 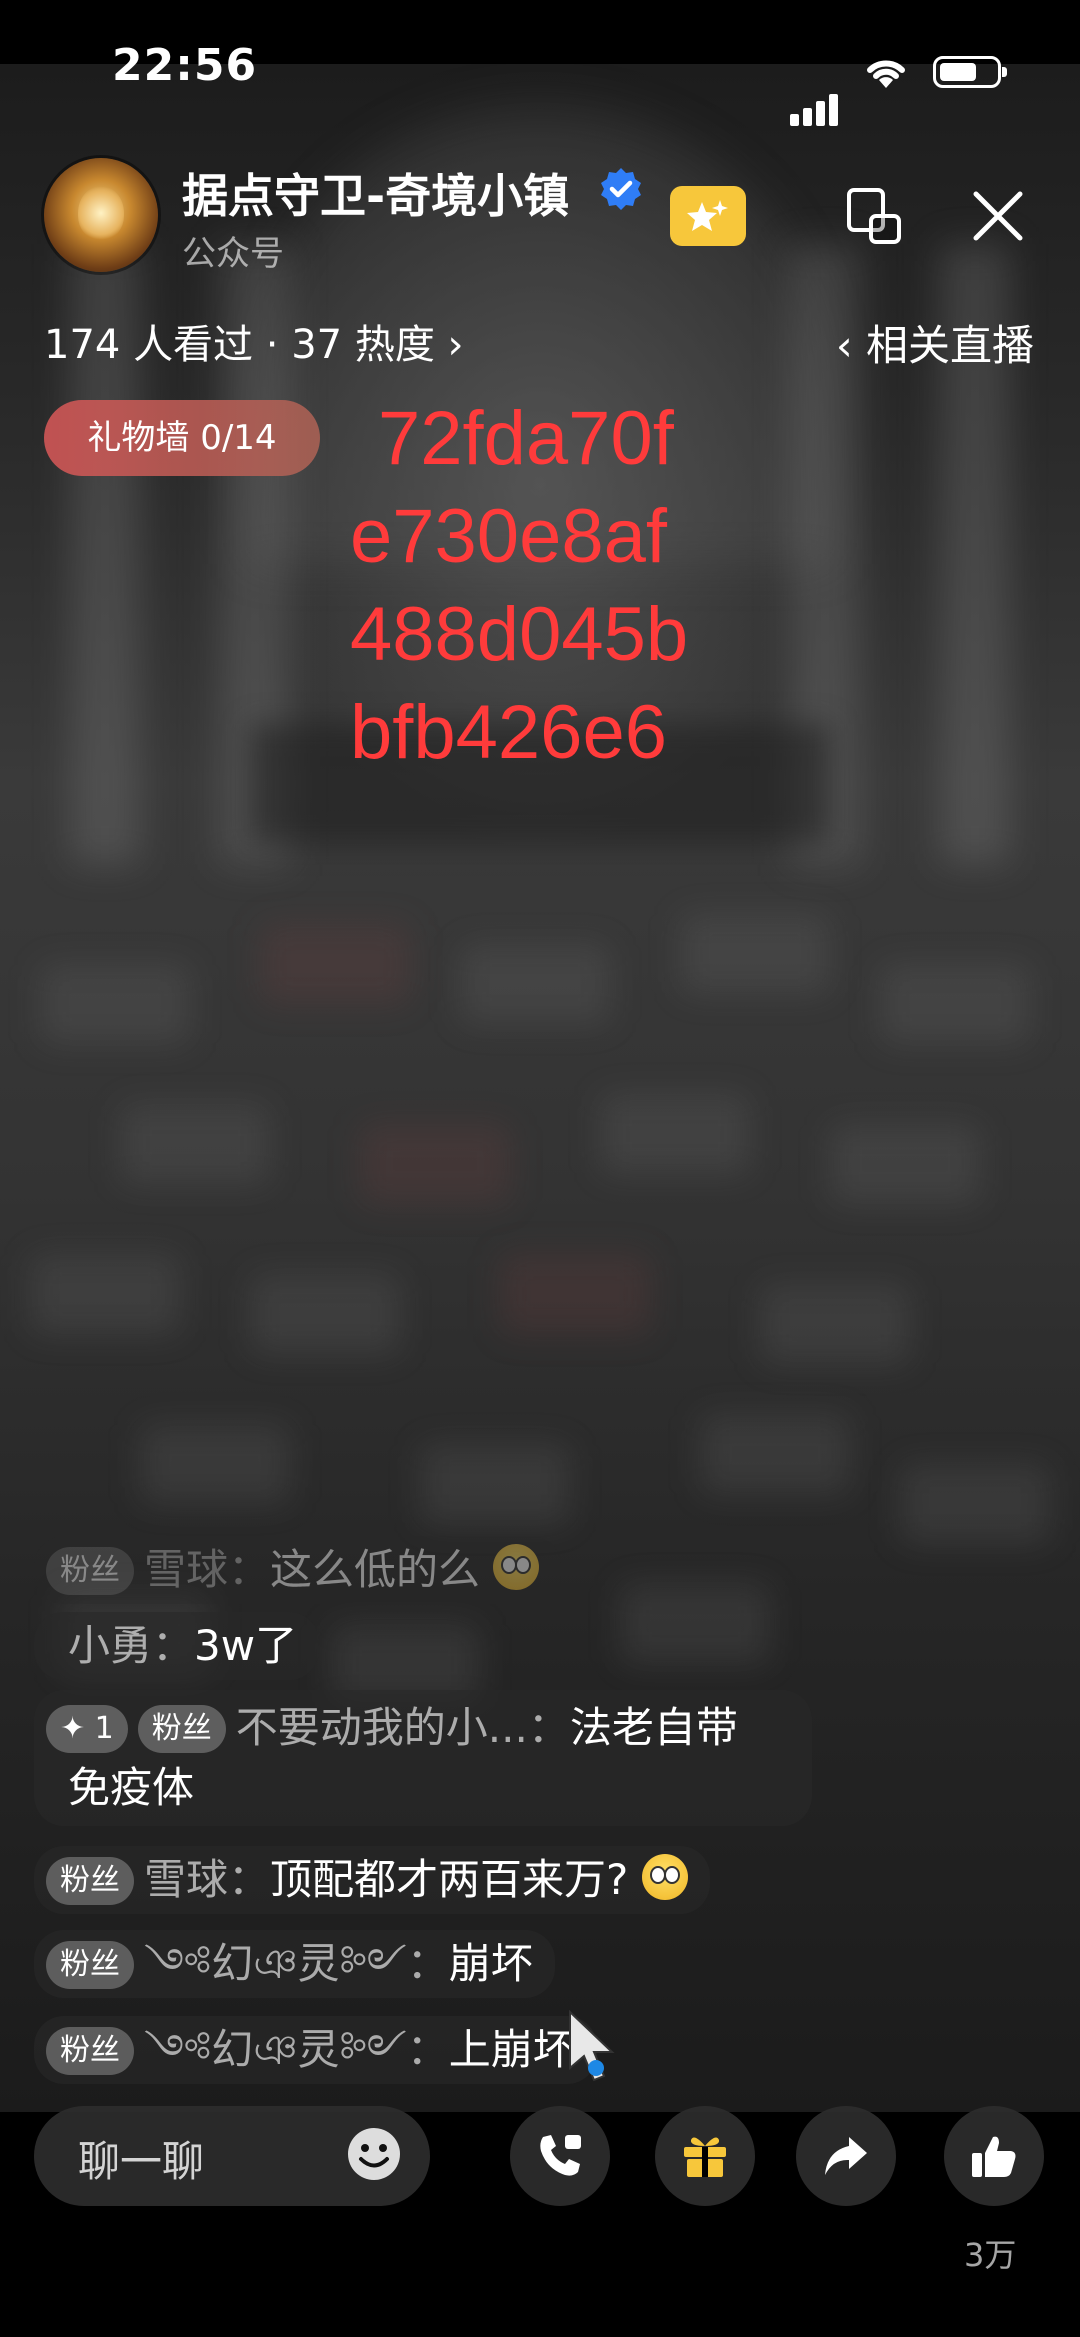 I want to click on status-time: 22:56, so click(x=185, y=65).